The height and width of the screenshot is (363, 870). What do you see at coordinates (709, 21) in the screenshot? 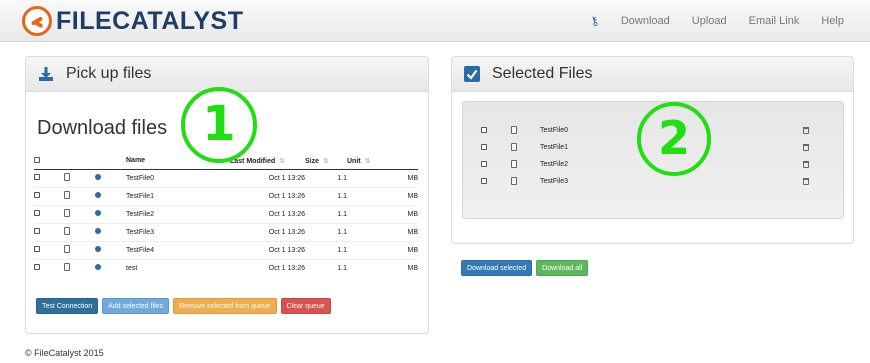
I see `nav-upload: Upload` at bounding box center [709, 21].